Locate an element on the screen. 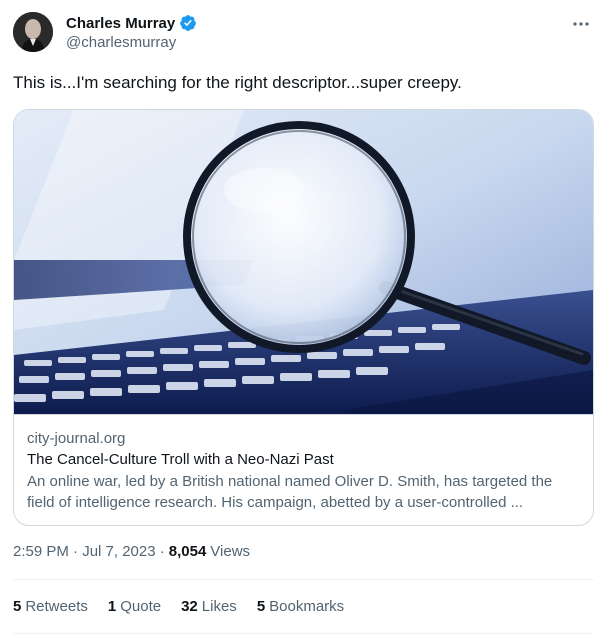  verified-badge-icon is located at coordinates (188, 23).